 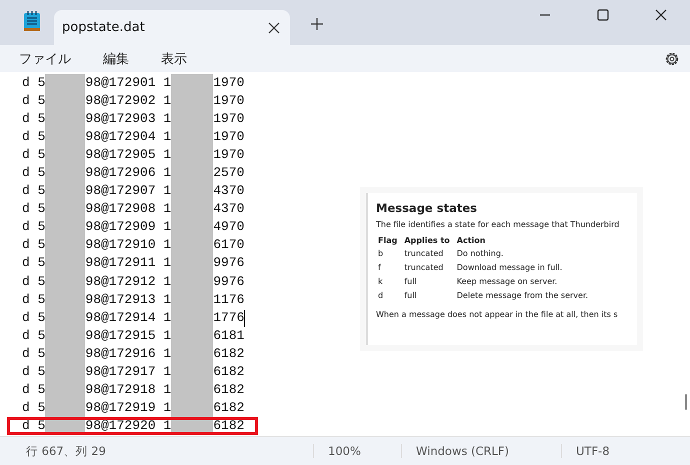 I want to click on menu-item: ファイル, so click(x=45, y=59).